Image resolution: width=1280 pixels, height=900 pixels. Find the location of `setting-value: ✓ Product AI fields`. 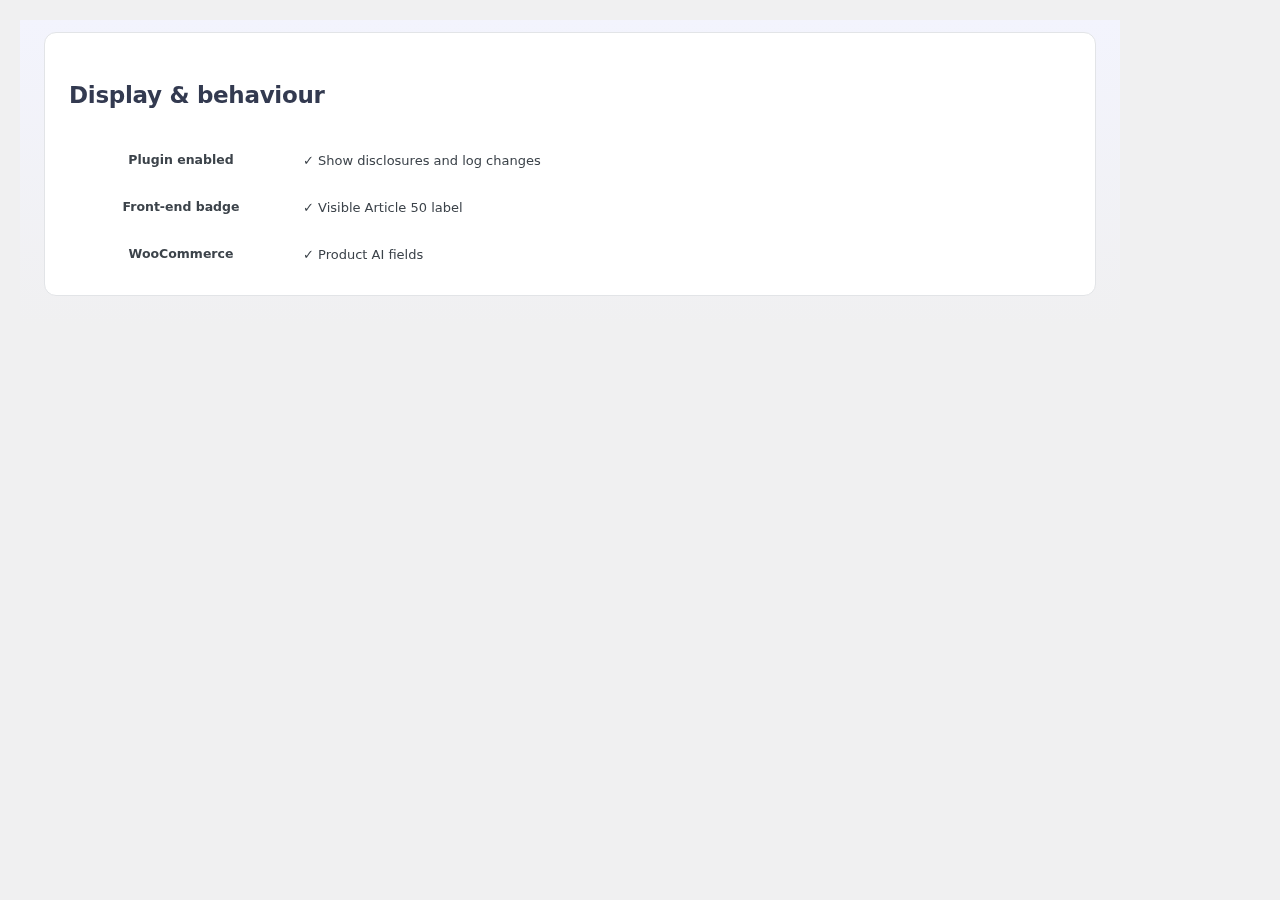

setting-value: ✓ Product AI fields is located at coordinates (363, 254).